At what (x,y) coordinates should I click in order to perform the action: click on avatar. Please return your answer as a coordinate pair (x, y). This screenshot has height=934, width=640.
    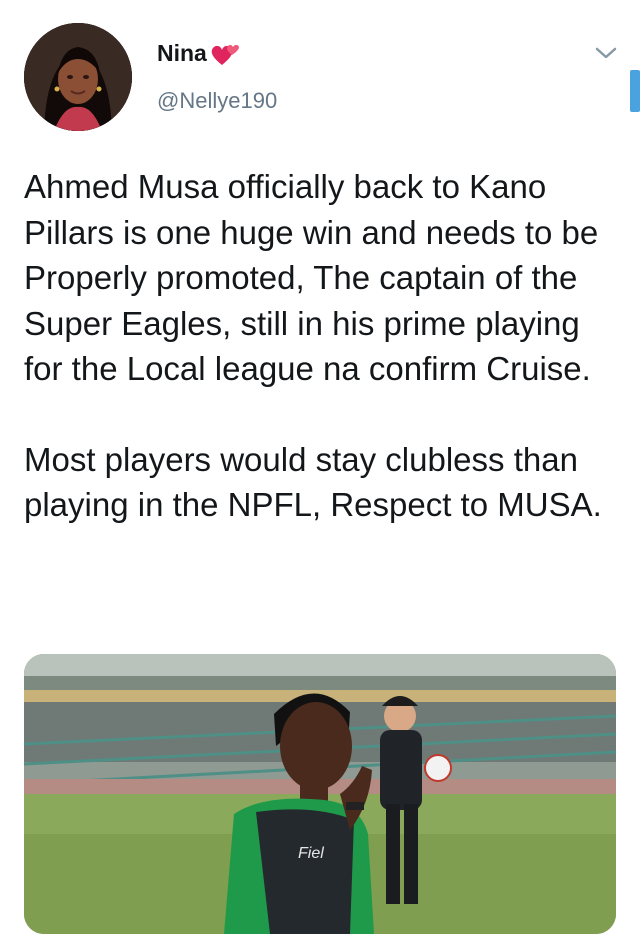
    Looking at the image, I should click on (78, 77).